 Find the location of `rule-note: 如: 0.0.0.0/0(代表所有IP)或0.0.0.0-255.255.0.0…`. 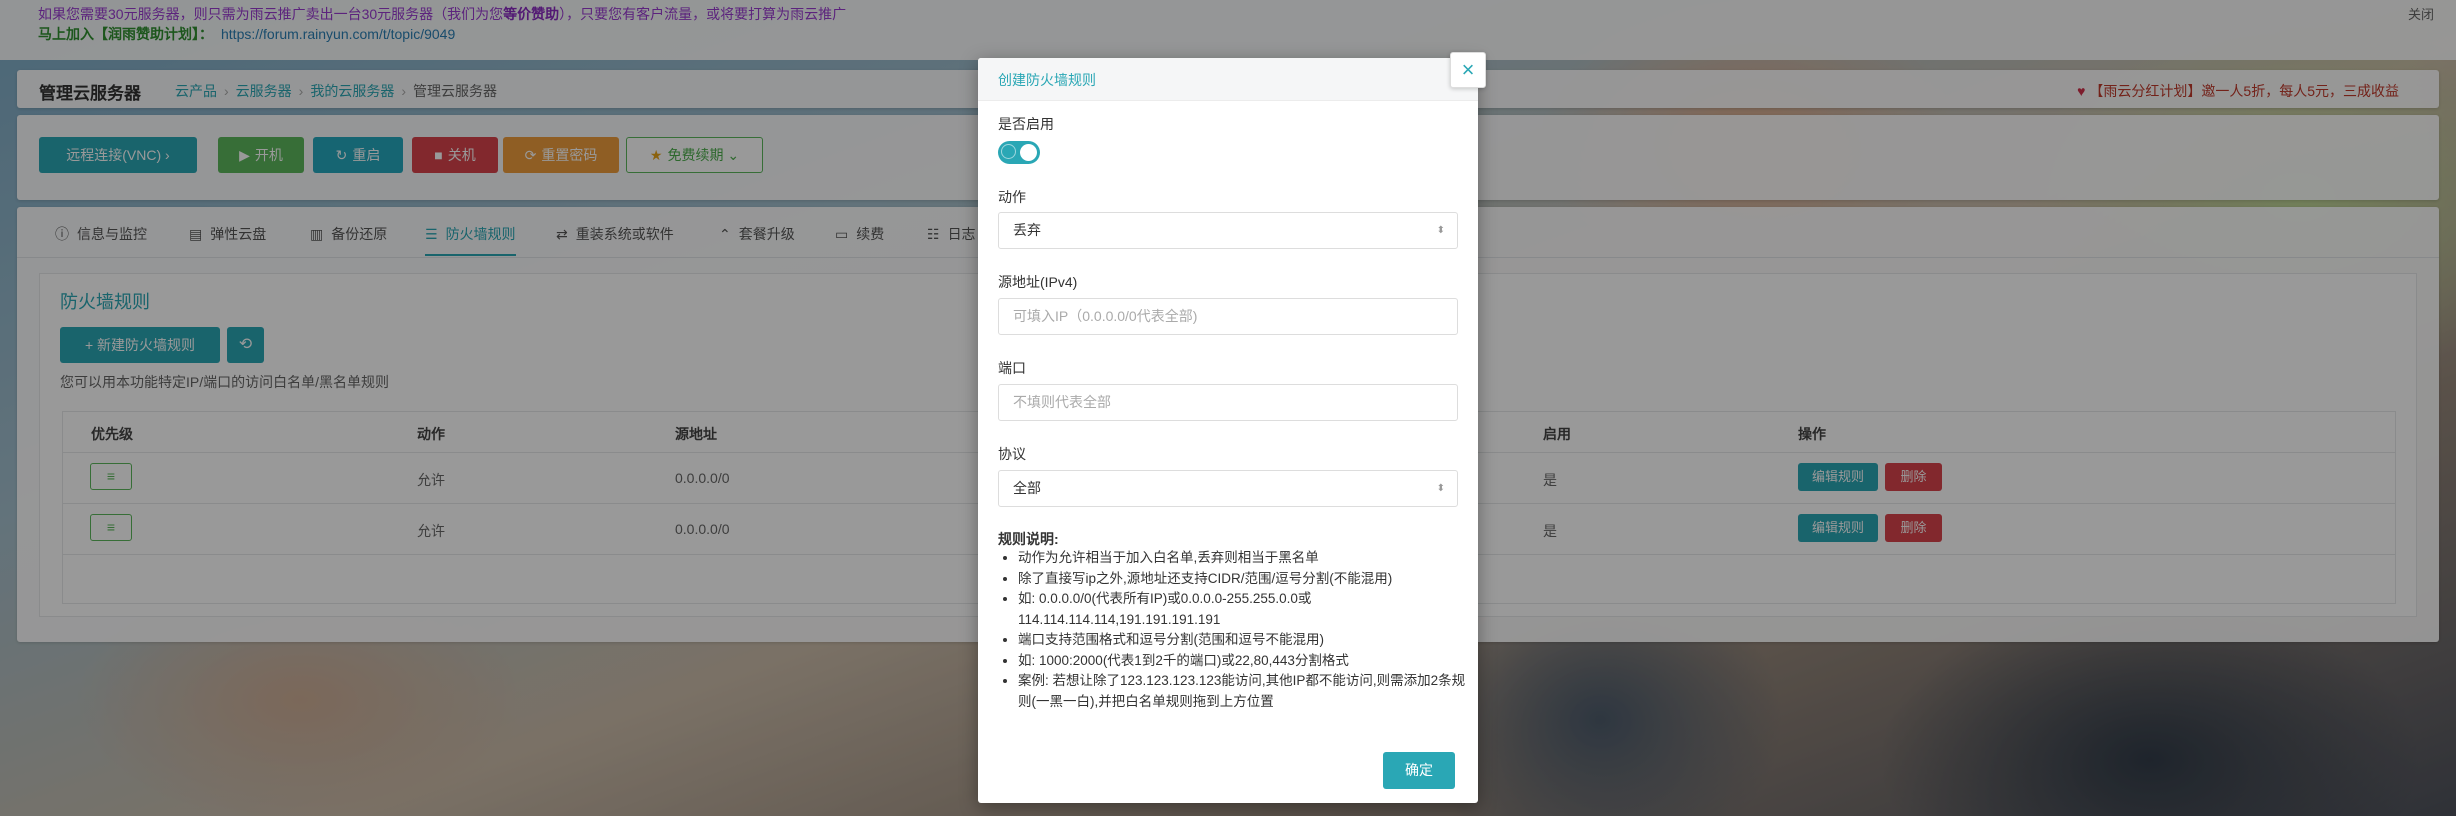

rule-note: 如: 0.0.0.0/0(代表所有IP)或0.0.0.0-255.255.0.0… is located at coordinates (1248, 609).